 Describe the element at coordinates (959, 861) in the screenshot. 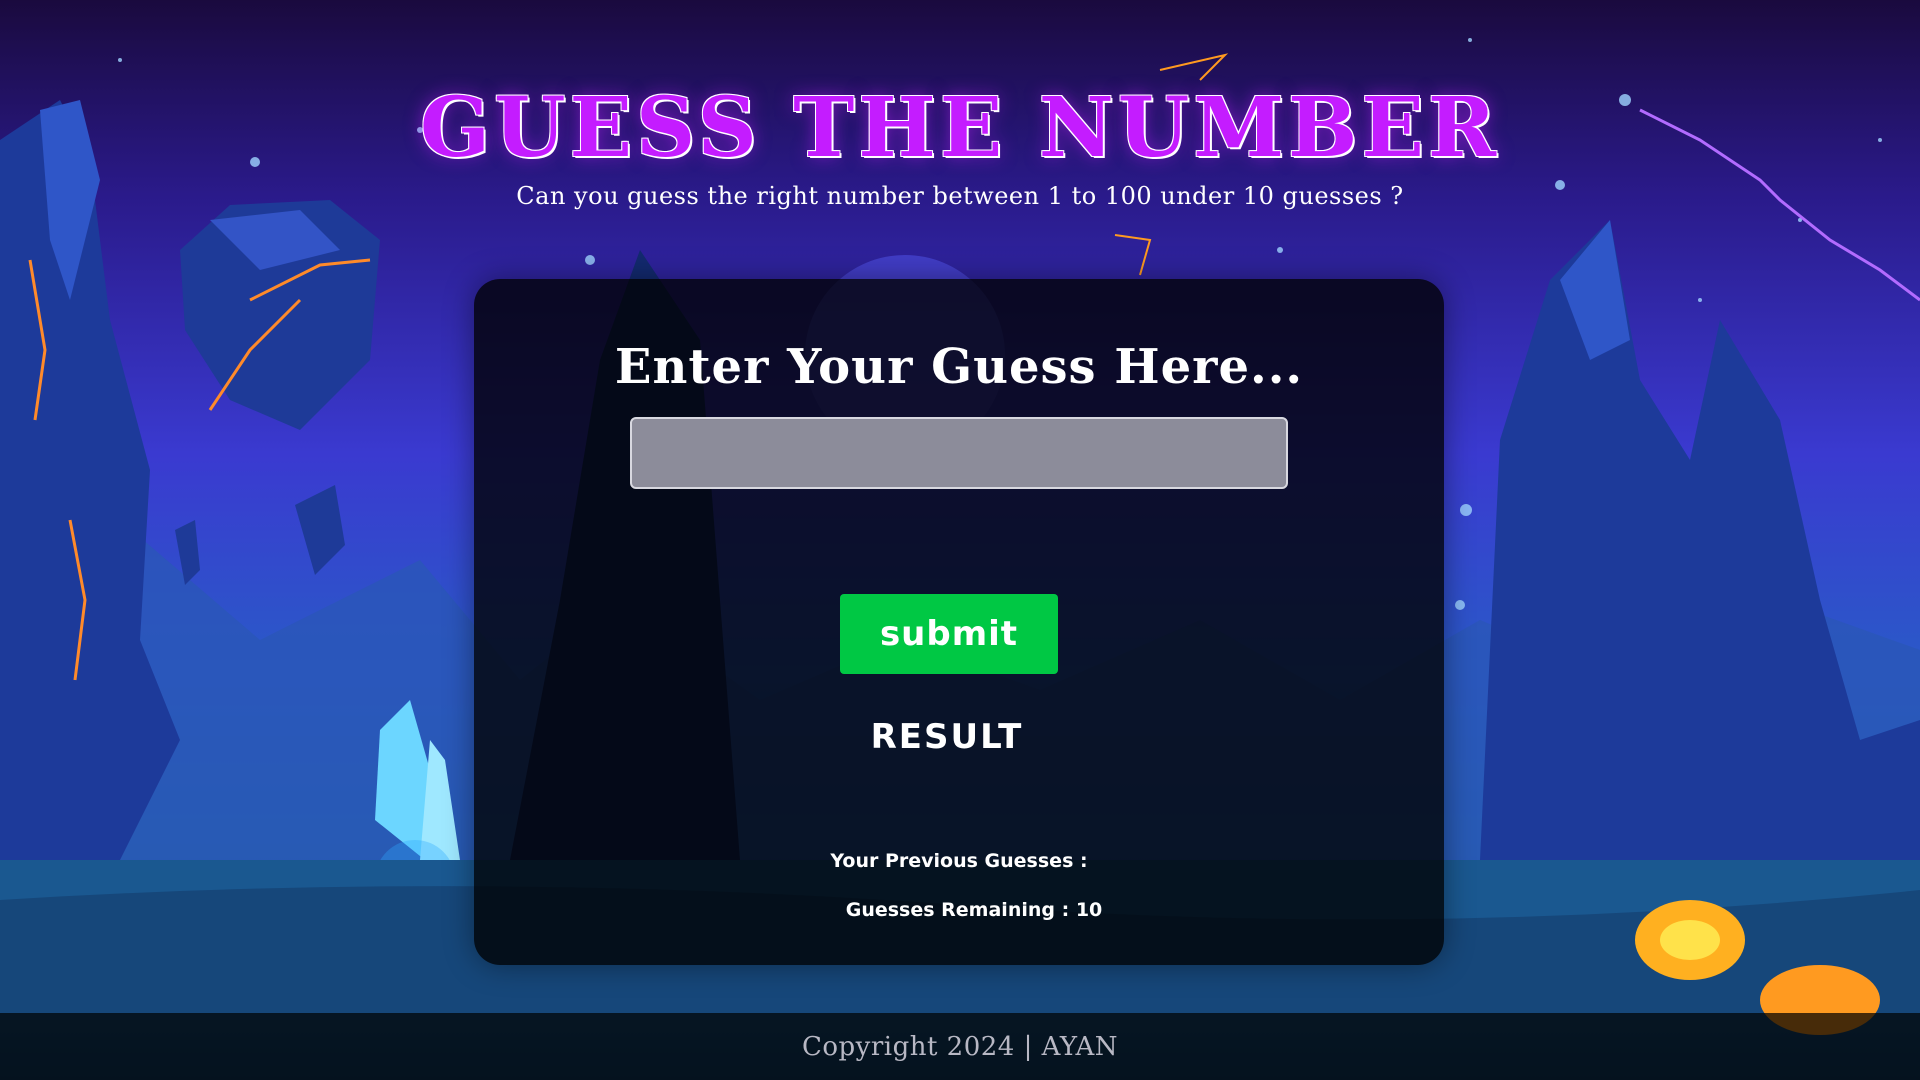

I see `previous-guesses-label: Your Previous Guesses :` at that location.